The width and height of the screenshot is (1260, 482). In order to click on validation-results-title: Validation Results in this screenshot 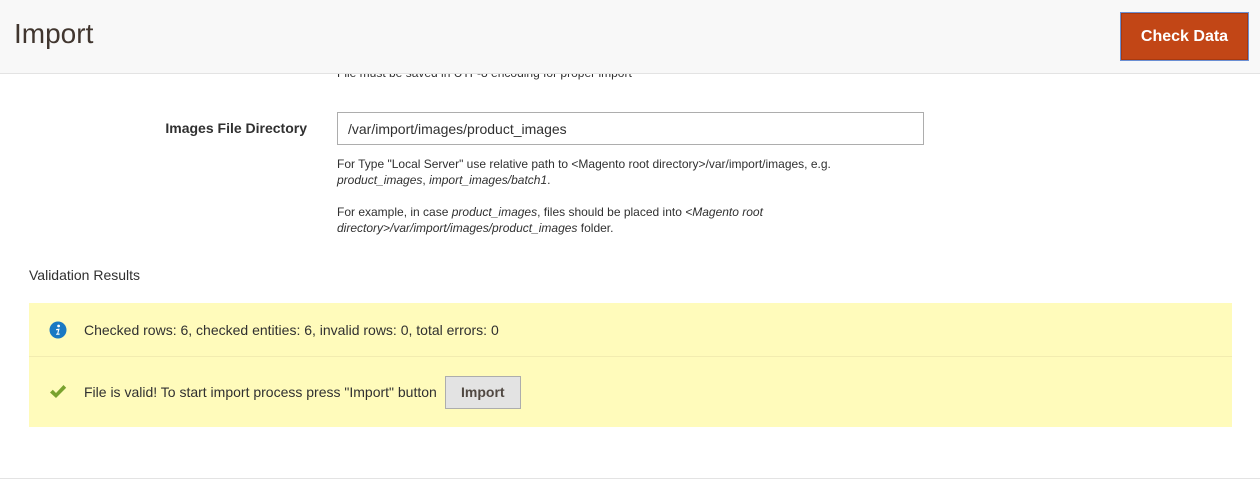, I will do `click(85, 275)`.